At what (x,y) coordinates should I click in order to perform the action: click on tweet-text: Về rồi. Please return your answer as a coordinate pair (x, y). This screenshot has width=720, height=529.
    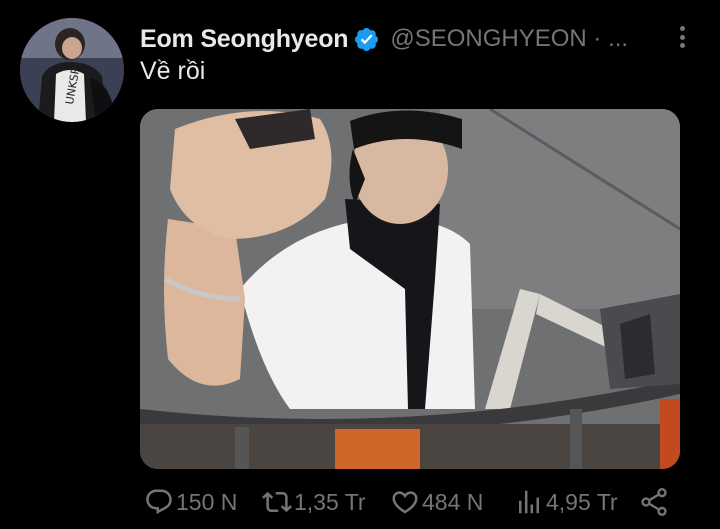
    Looking at the image, I should click on (173, 71).